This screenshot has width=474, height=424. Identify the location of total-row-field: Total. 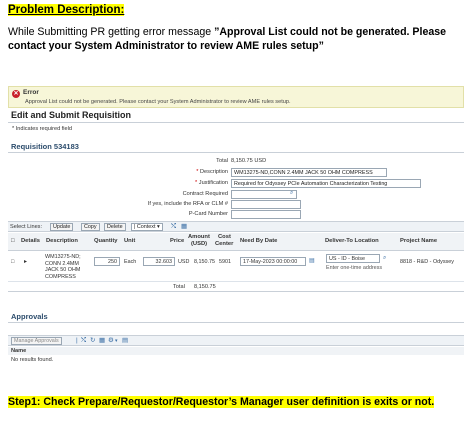
(118, 162).